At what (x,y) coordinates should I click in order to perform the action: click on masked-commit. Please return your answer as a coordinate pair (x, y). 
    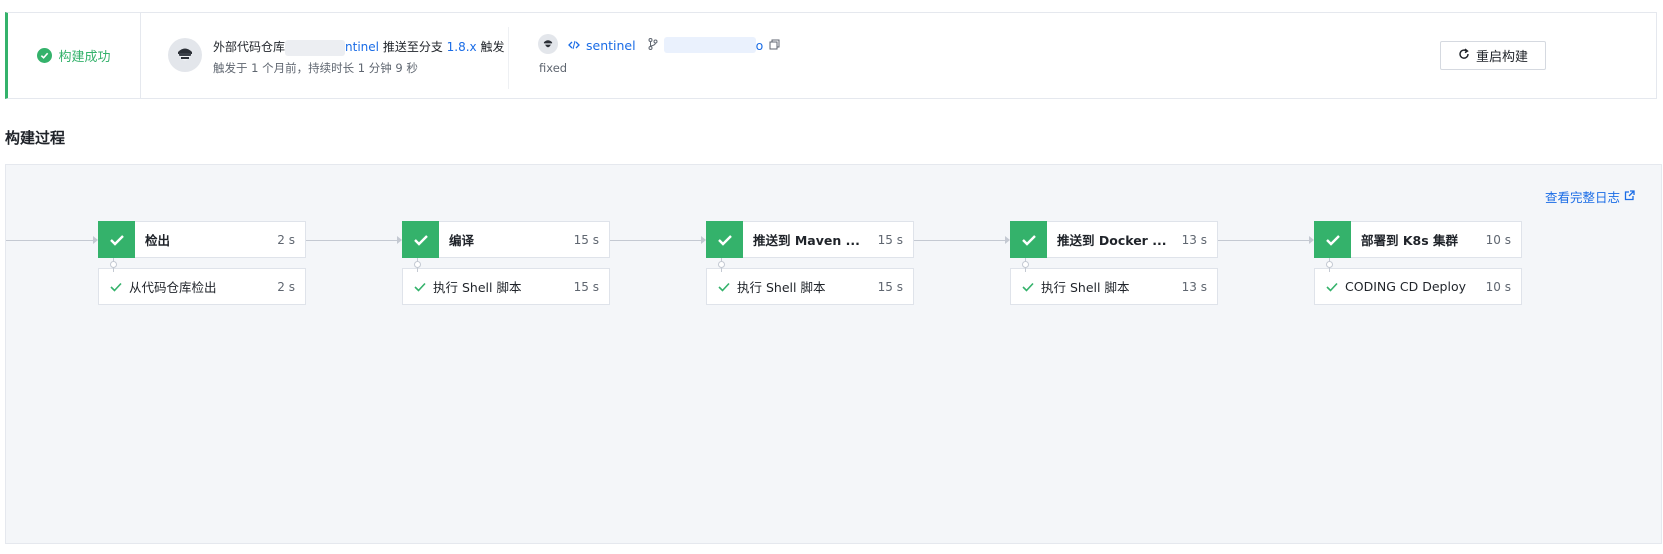
    Looking at the image, I should click on (709, 45).